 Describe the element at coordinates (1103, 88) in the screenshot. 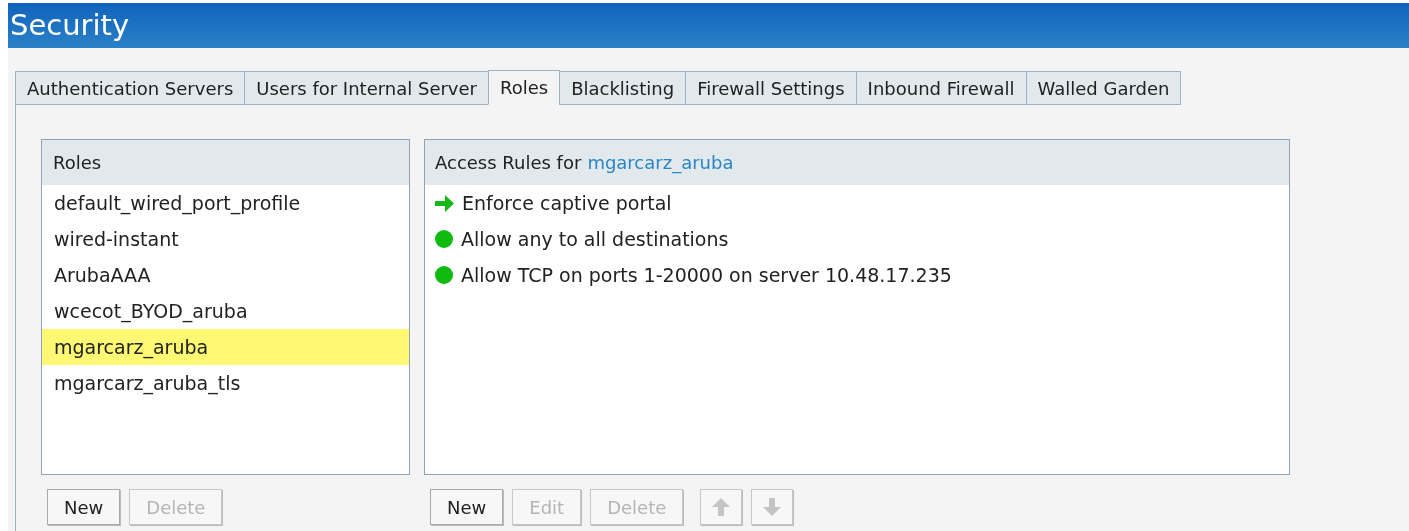

I see `tab: Walled Garden` at that location.